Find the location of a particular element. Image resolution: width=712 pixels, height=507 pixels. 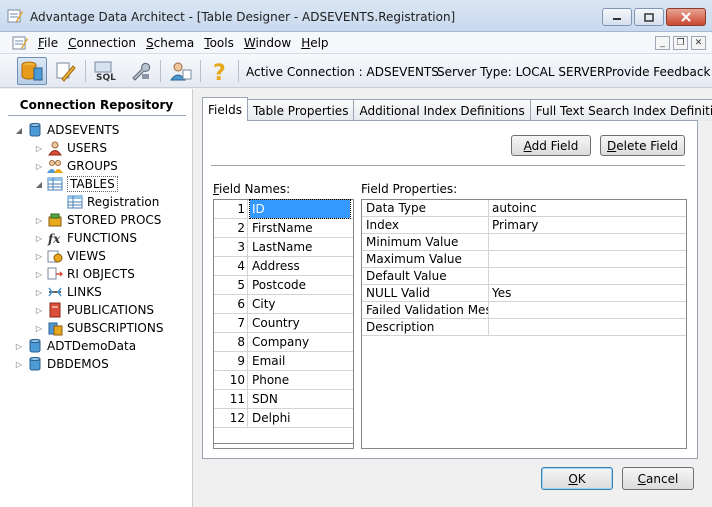

tree-item: ▷ STORED PROCS is located at coordinates (97, 220).